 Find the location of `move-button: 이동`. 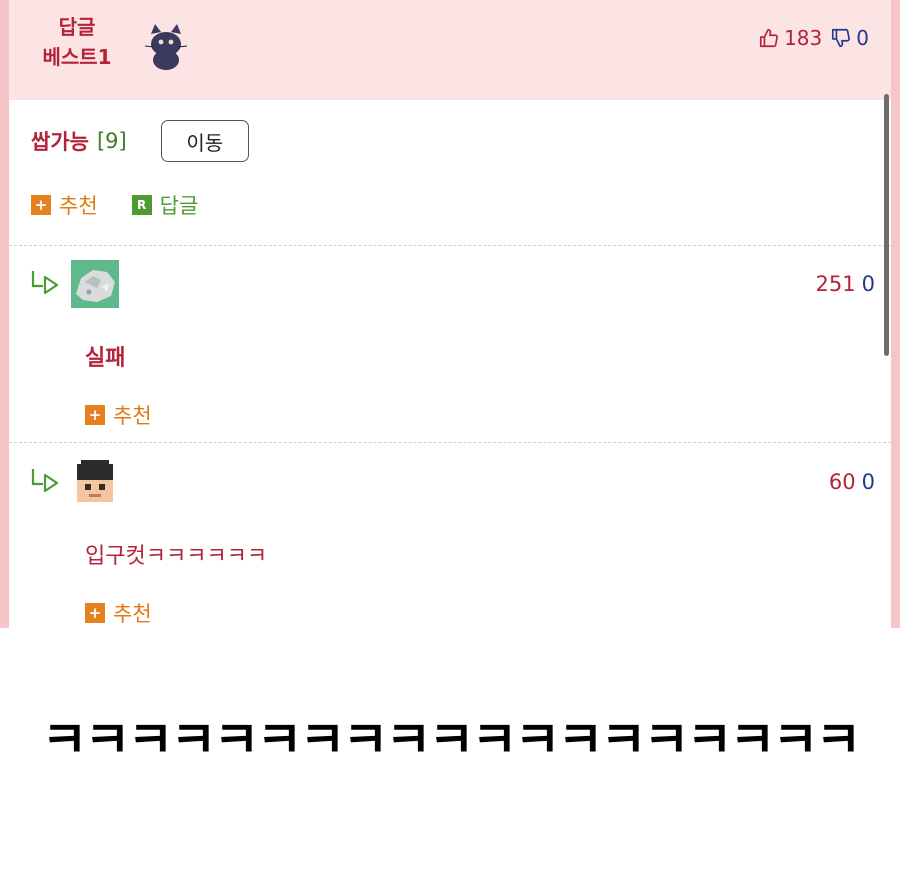

move-button: 이동 is located at coordinates (204, 141).